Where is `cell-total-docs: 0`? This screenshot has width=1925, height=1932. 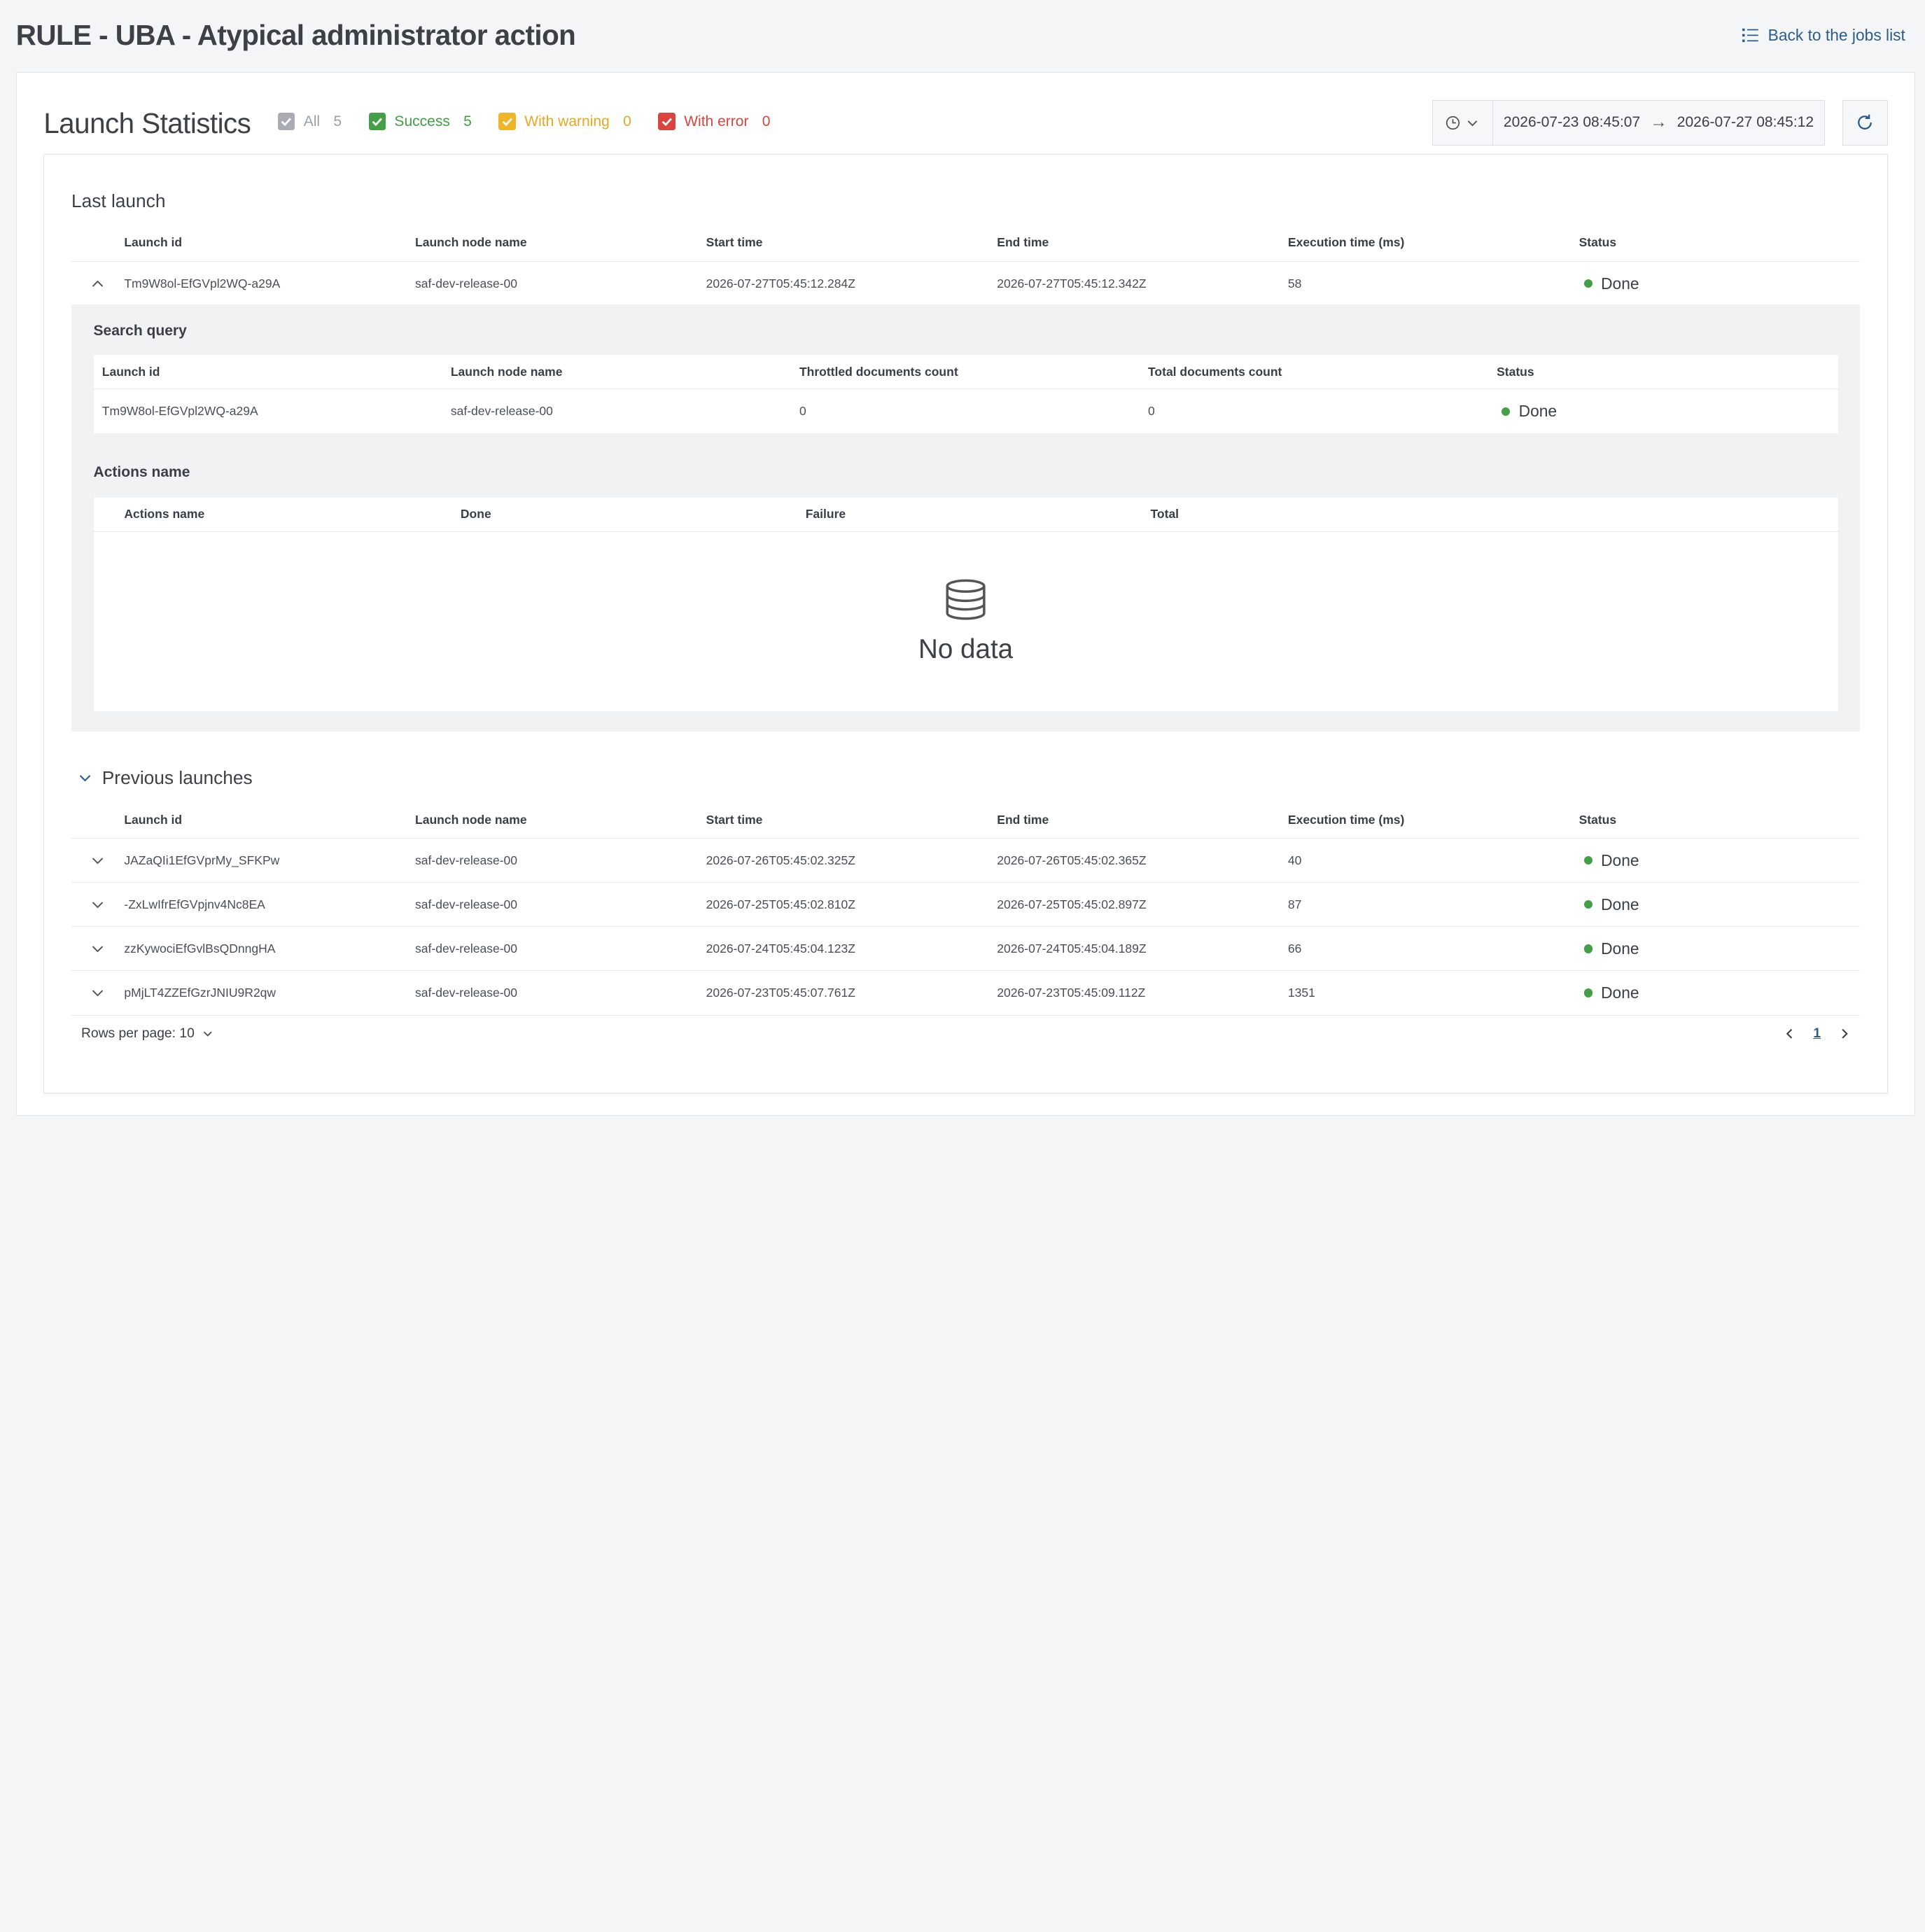 cell-total-docs: 0 is located at coordinates (1151, 411).